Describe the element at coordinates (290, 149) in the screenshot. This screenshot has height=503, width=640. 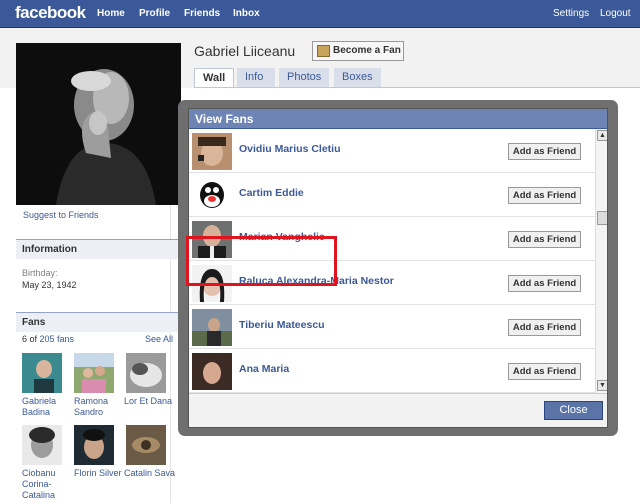
I see `fan-name: Ovidiu Marius Cletiu` at that location.